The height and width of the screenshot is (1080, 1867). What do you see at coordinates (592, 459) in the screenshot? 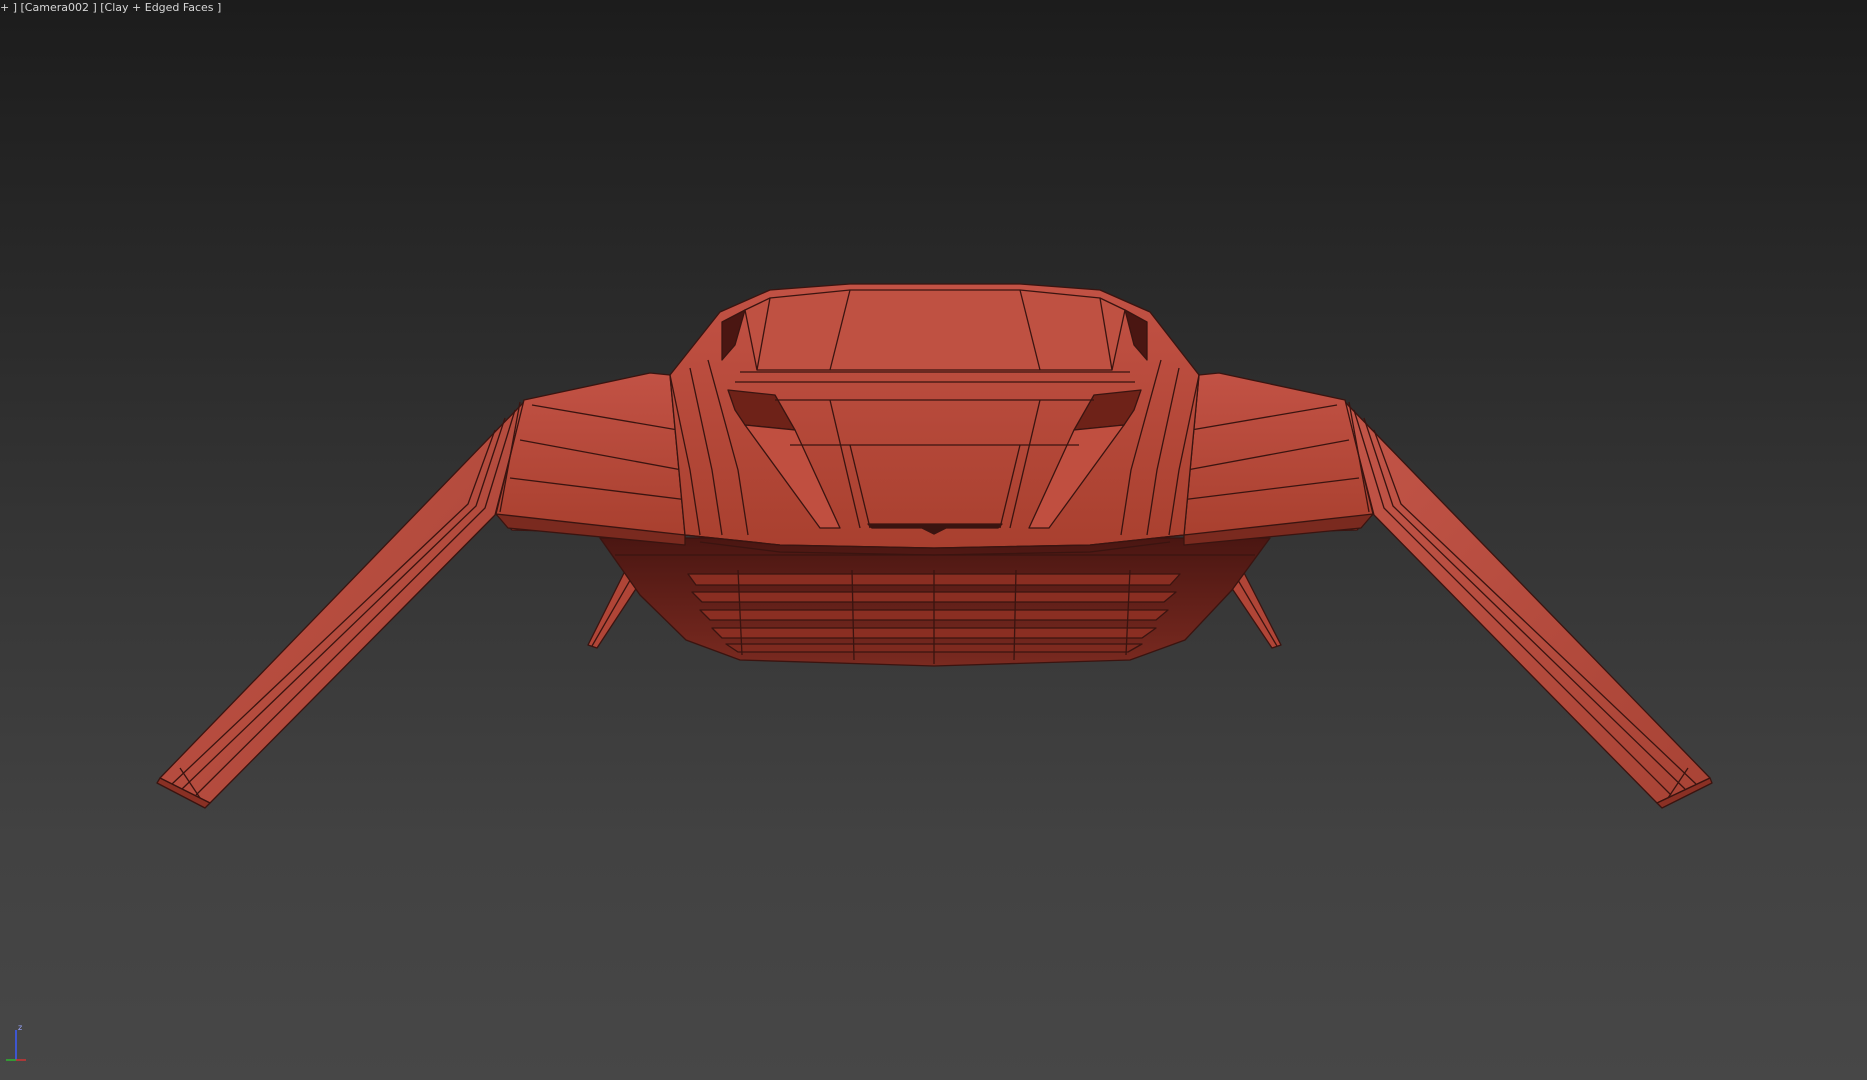
I see `left-wing` at bounding box center [592, 459].